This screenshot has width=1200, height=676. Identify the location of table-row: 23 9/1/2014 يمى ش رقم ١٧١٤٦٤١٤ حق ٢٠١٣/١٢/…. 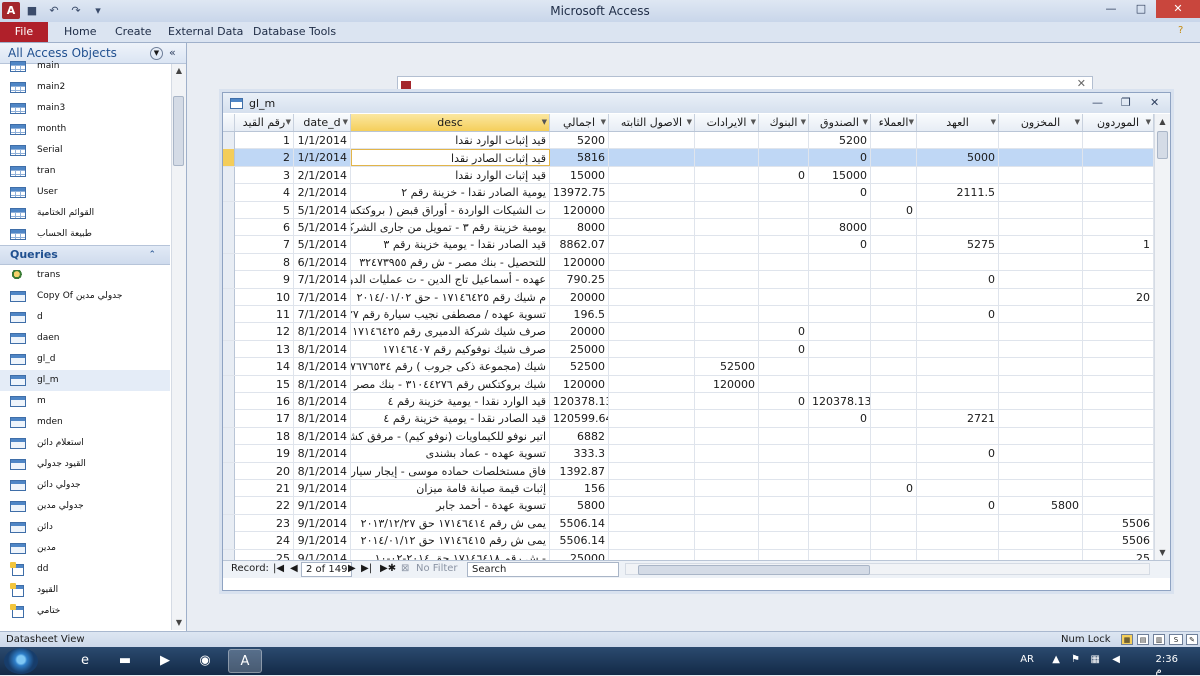
(688, 523).